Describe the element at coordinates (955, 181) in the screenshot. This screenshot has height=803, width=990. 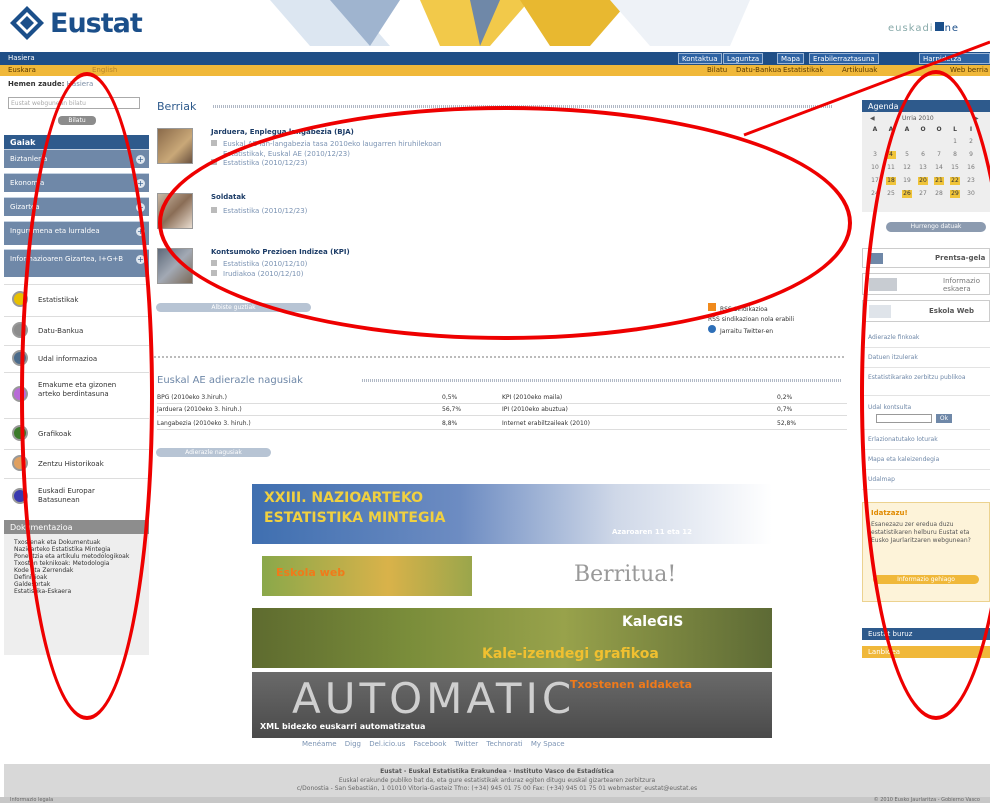
I see `calendar-day: 22` at that location.